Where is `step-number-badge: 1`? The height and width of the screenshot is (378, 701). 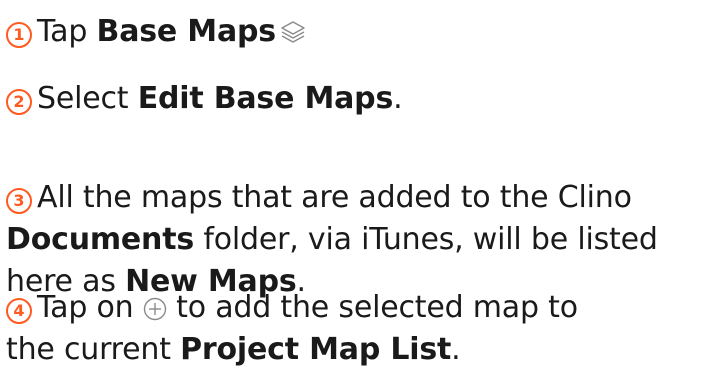
step-number-badge: 1 is located at coordinates (19, 35).